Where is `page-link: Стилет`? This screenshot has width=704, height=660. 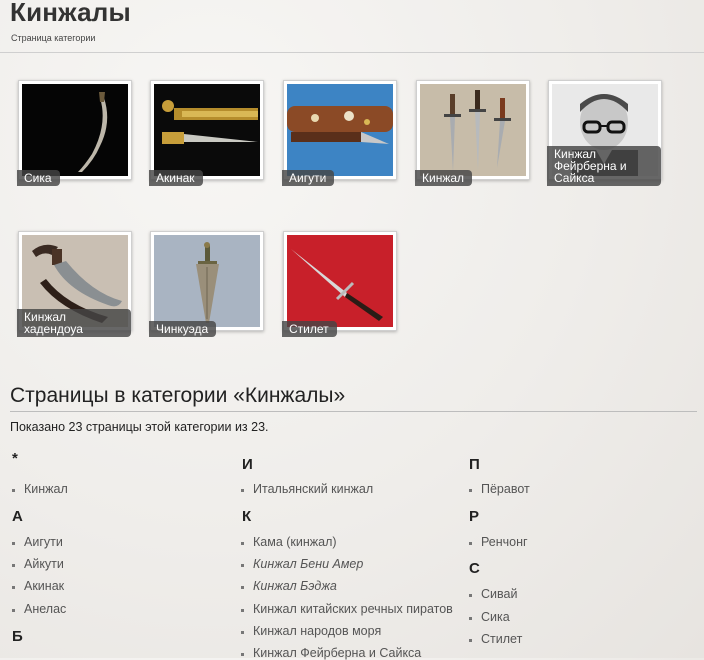
page-link: Стилет is located at coordinates (495, 639).